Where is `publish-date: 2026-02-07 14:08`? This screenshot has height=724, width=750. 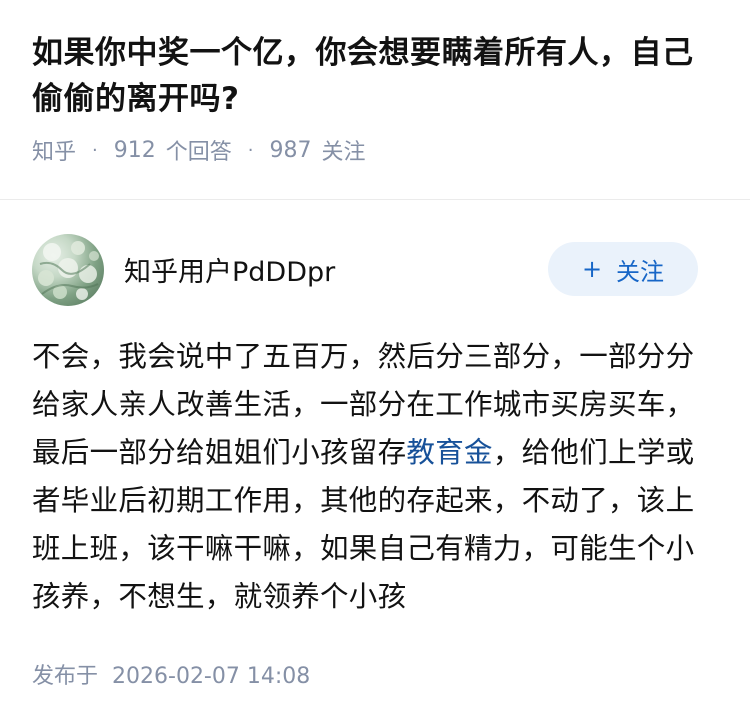 publish-date: 2026-02-07 14:08 is located at coordinates (211, 676).